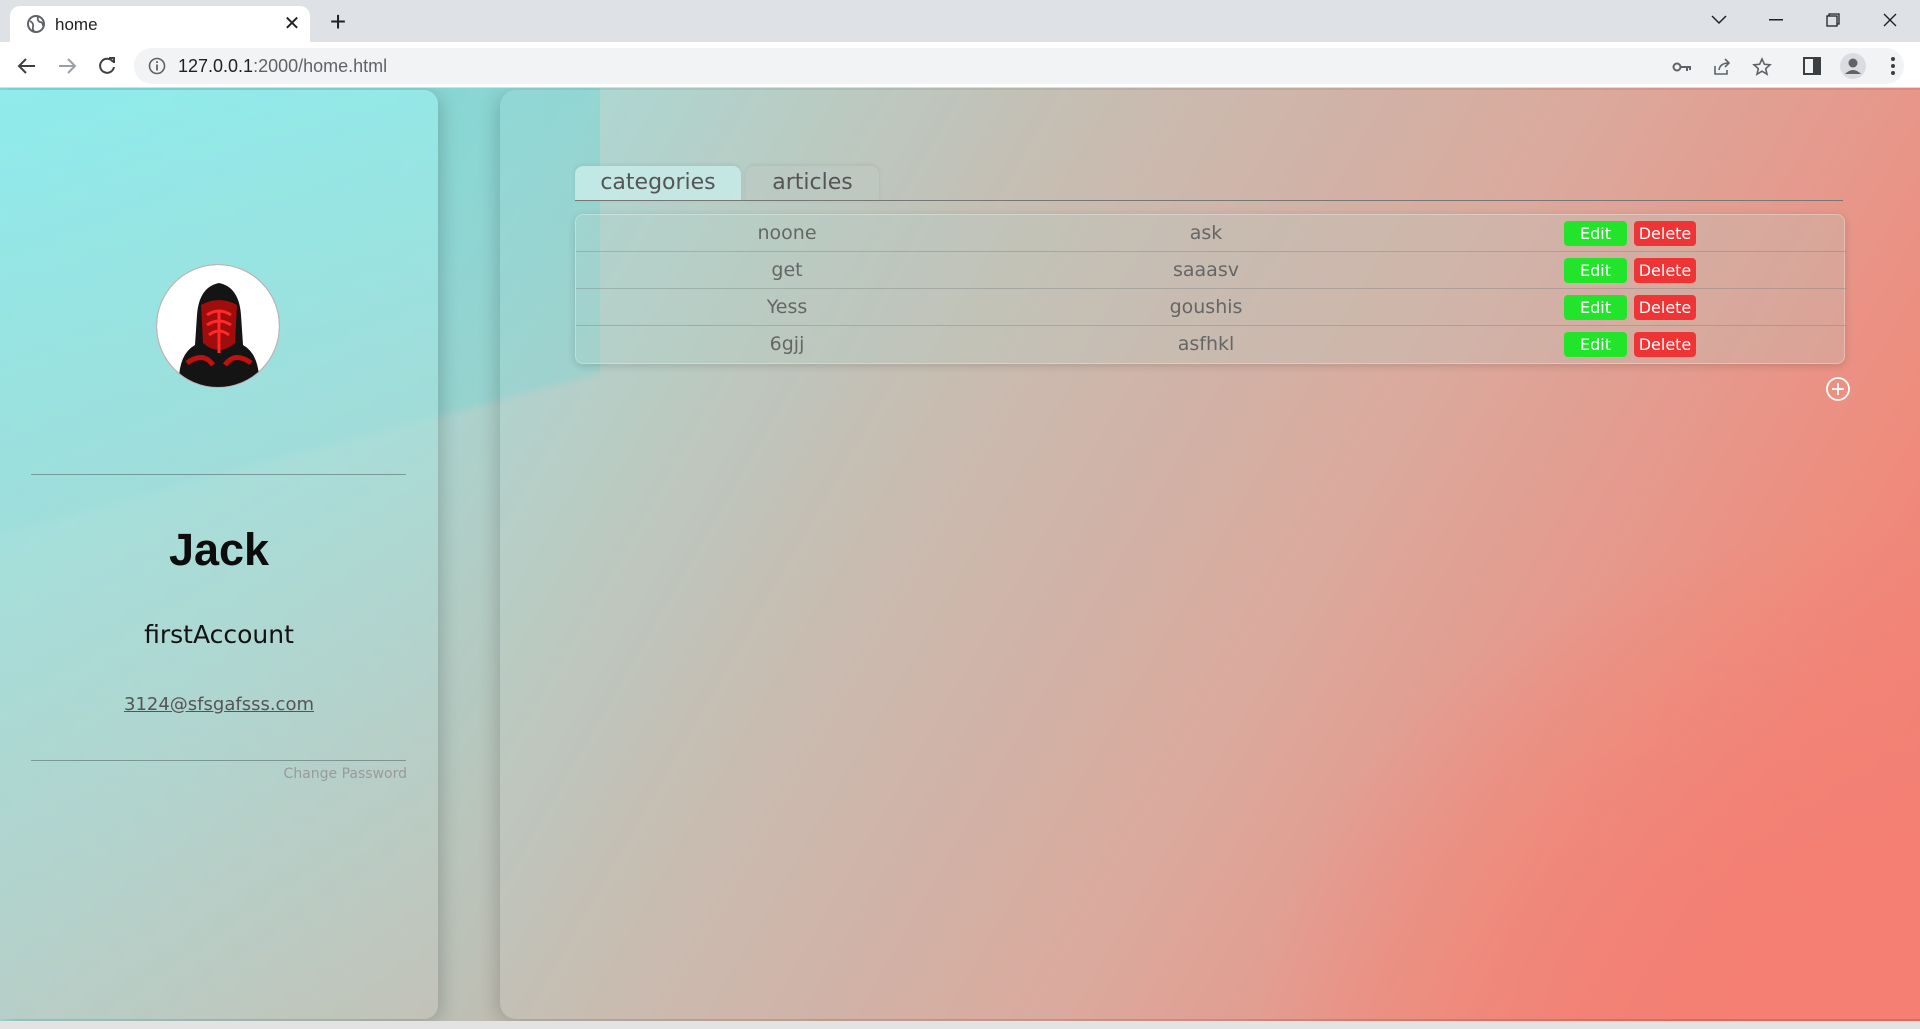  I want to click on restore-icon, so click(1833, 20).